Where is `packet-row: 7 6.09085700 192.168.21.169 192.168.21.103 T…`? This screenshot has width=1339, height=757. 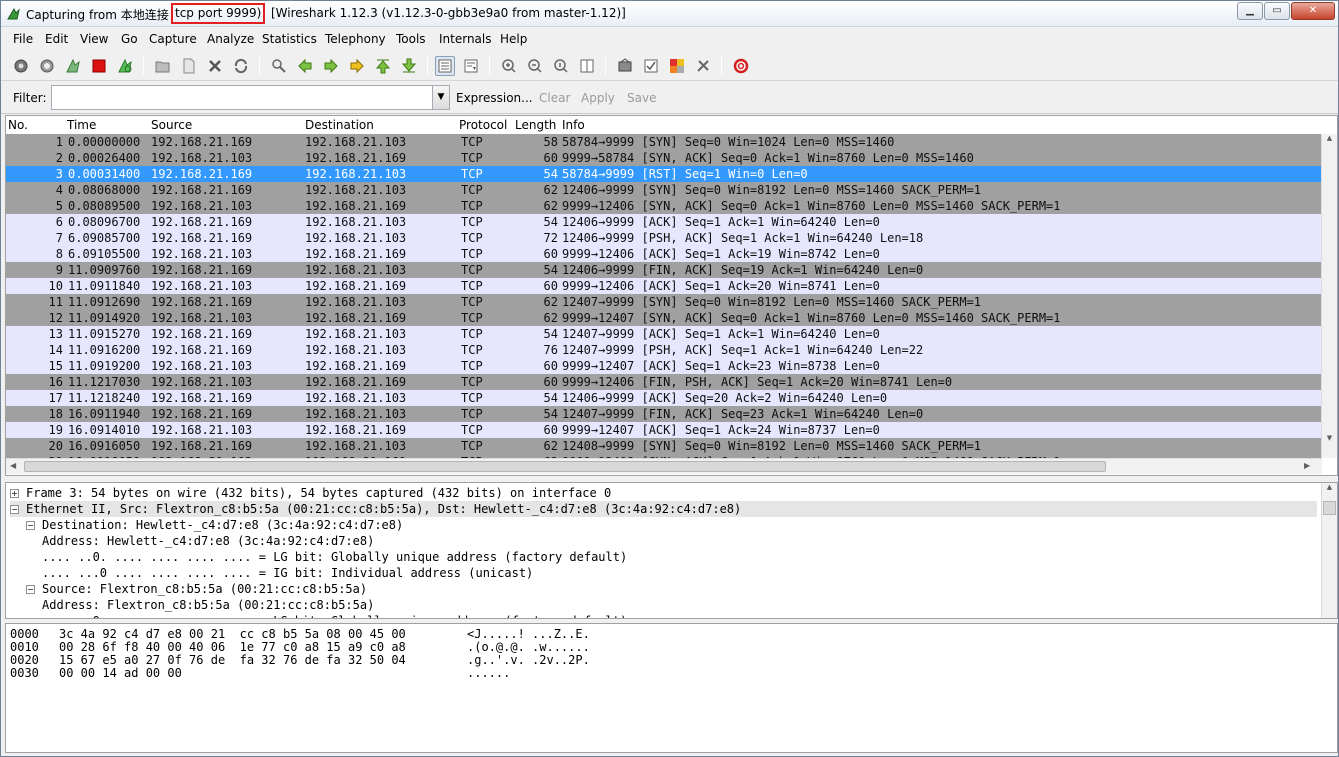
packet-row: 7 6.09085700 192.168.21.169 192.168.21.103 T… is located at coordinates (664, 238).